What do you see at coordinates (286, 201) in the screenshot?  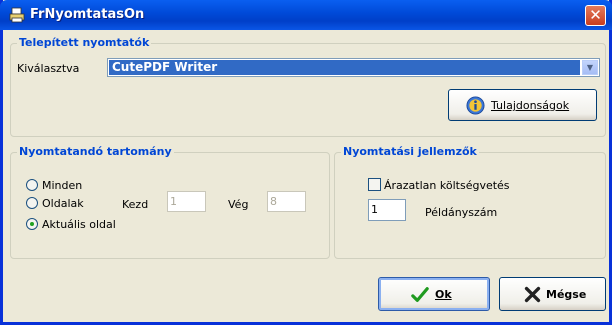 I see `end-page-input: 8` at bounding box center [286, 201].